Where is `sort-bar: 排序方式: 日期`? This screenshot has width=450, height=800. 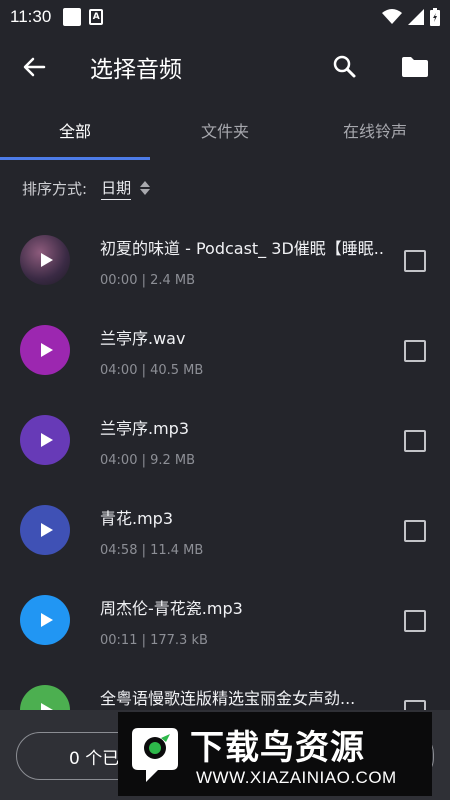
sort-bar: 排序方式: 日期 is located at coordinates (86, 188).